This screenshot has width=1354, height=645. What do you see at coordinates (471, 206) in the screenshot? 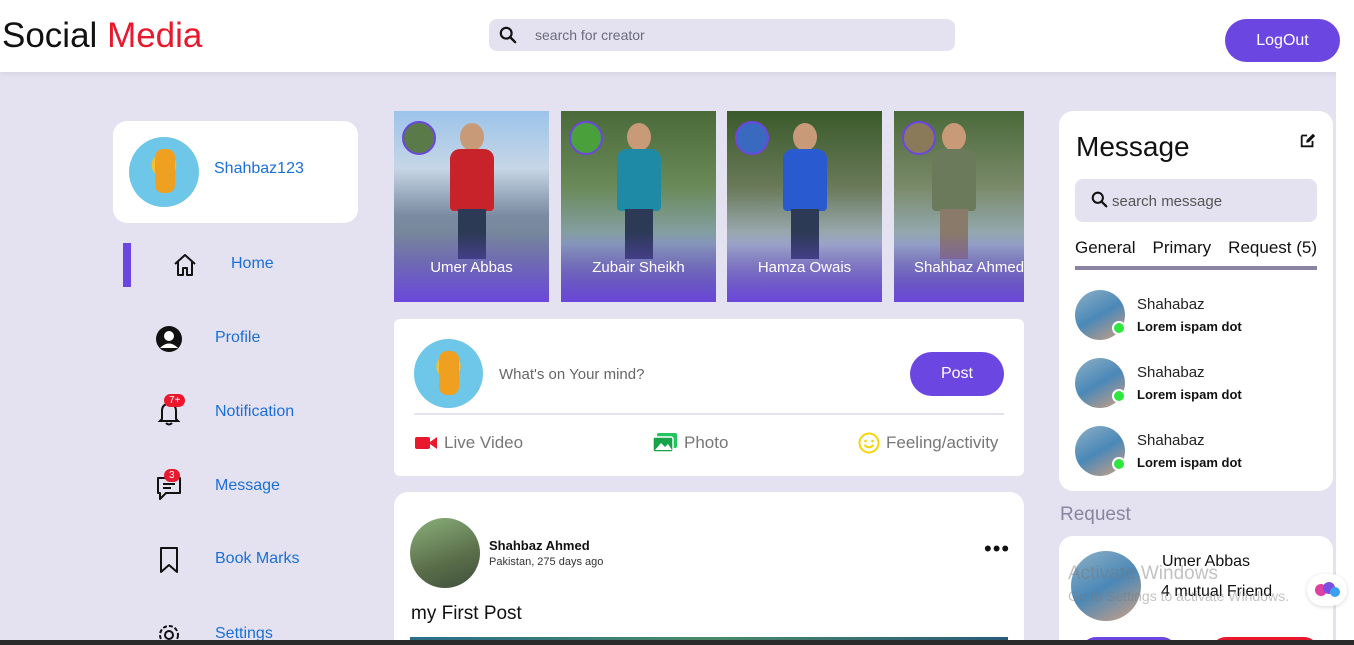
I see `story-card: Umer Abbas` at bounding box center [471, 206].